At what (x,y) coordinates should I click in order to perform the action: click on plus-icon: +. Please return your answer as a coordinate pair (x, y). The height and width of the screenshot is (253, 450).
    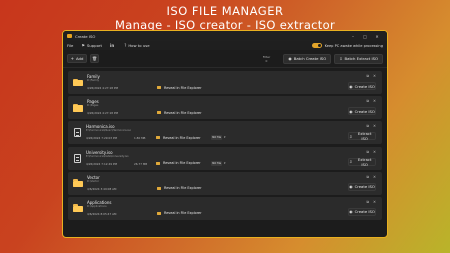
    Looking at the image, I should click on (72, 58).